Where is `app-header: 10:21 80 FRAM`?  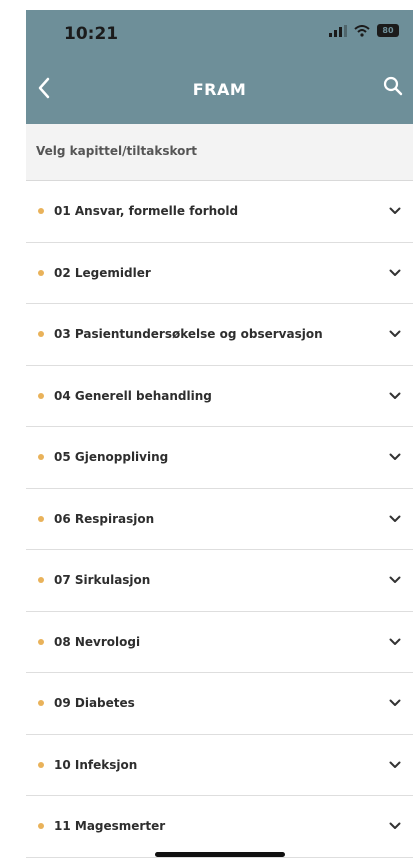 app-header: 10:21 80 FRAM is located at coordinates (219, 67).